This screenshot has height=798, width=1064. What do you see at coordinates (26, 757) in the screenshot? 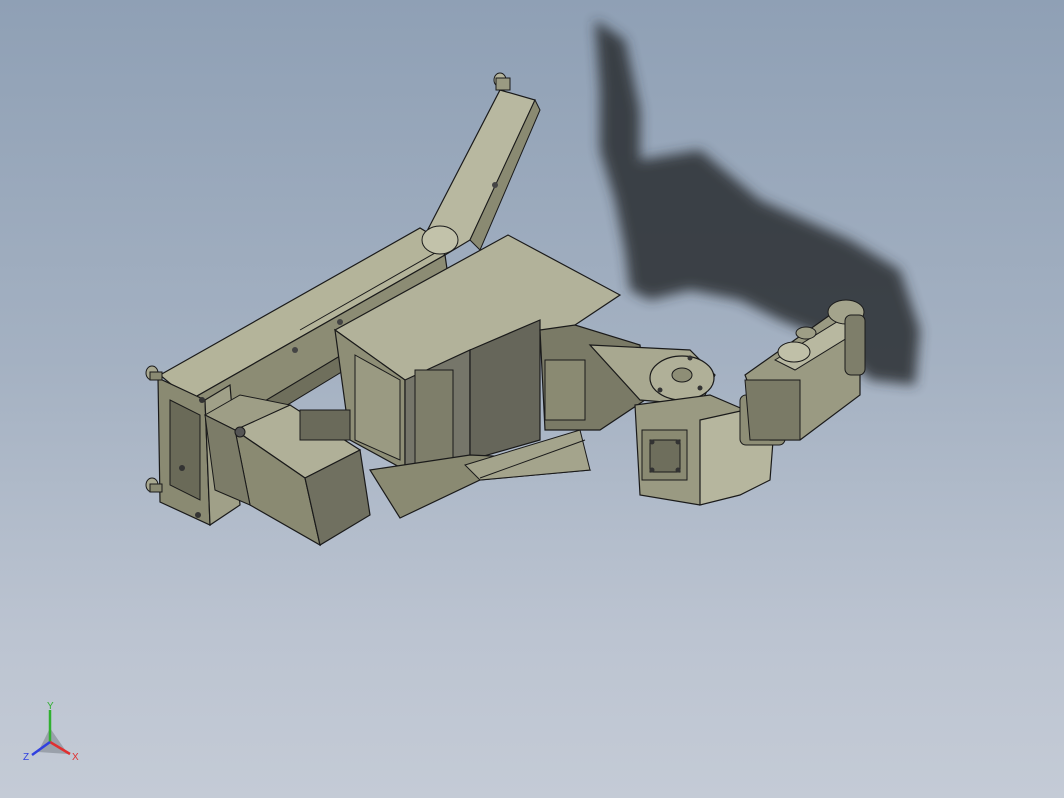
I see `z-axis-label: Z` at bounding box center [26, 757].